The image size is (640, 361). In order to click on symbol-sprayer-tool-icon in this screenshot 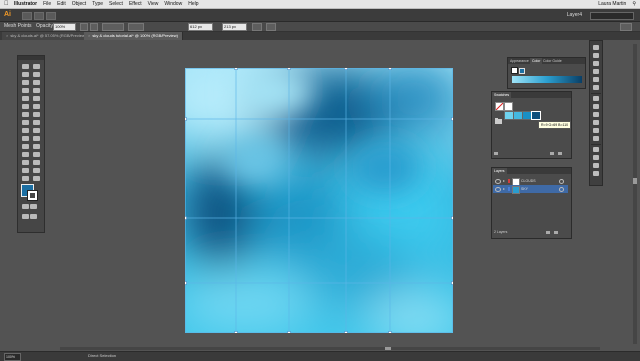, I will do `click(36, 154)`.